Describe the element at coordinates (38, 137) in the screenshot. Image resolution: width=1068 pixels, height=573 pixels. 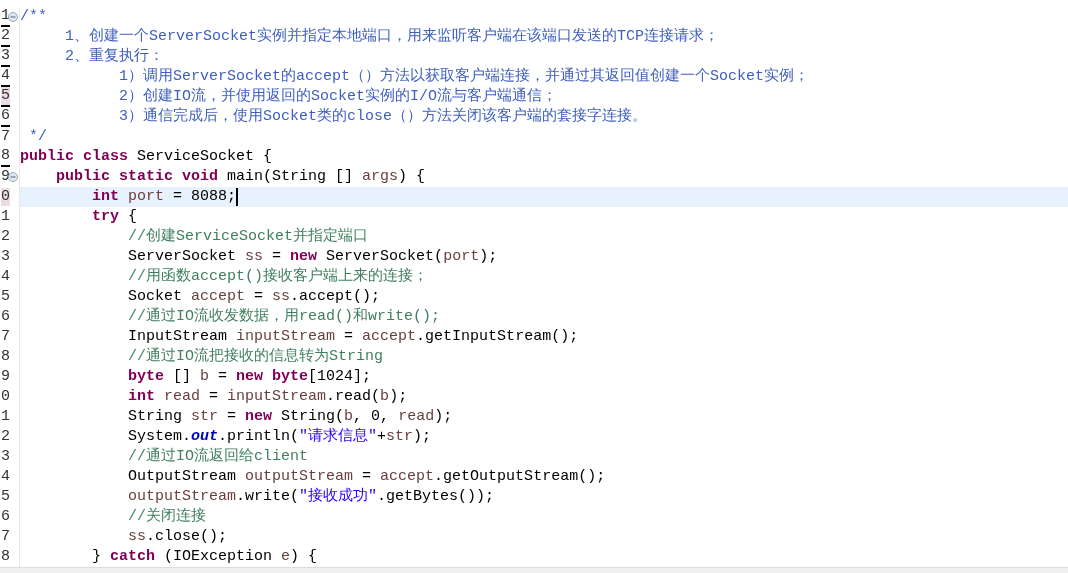
I see `code-line: */` at that location.